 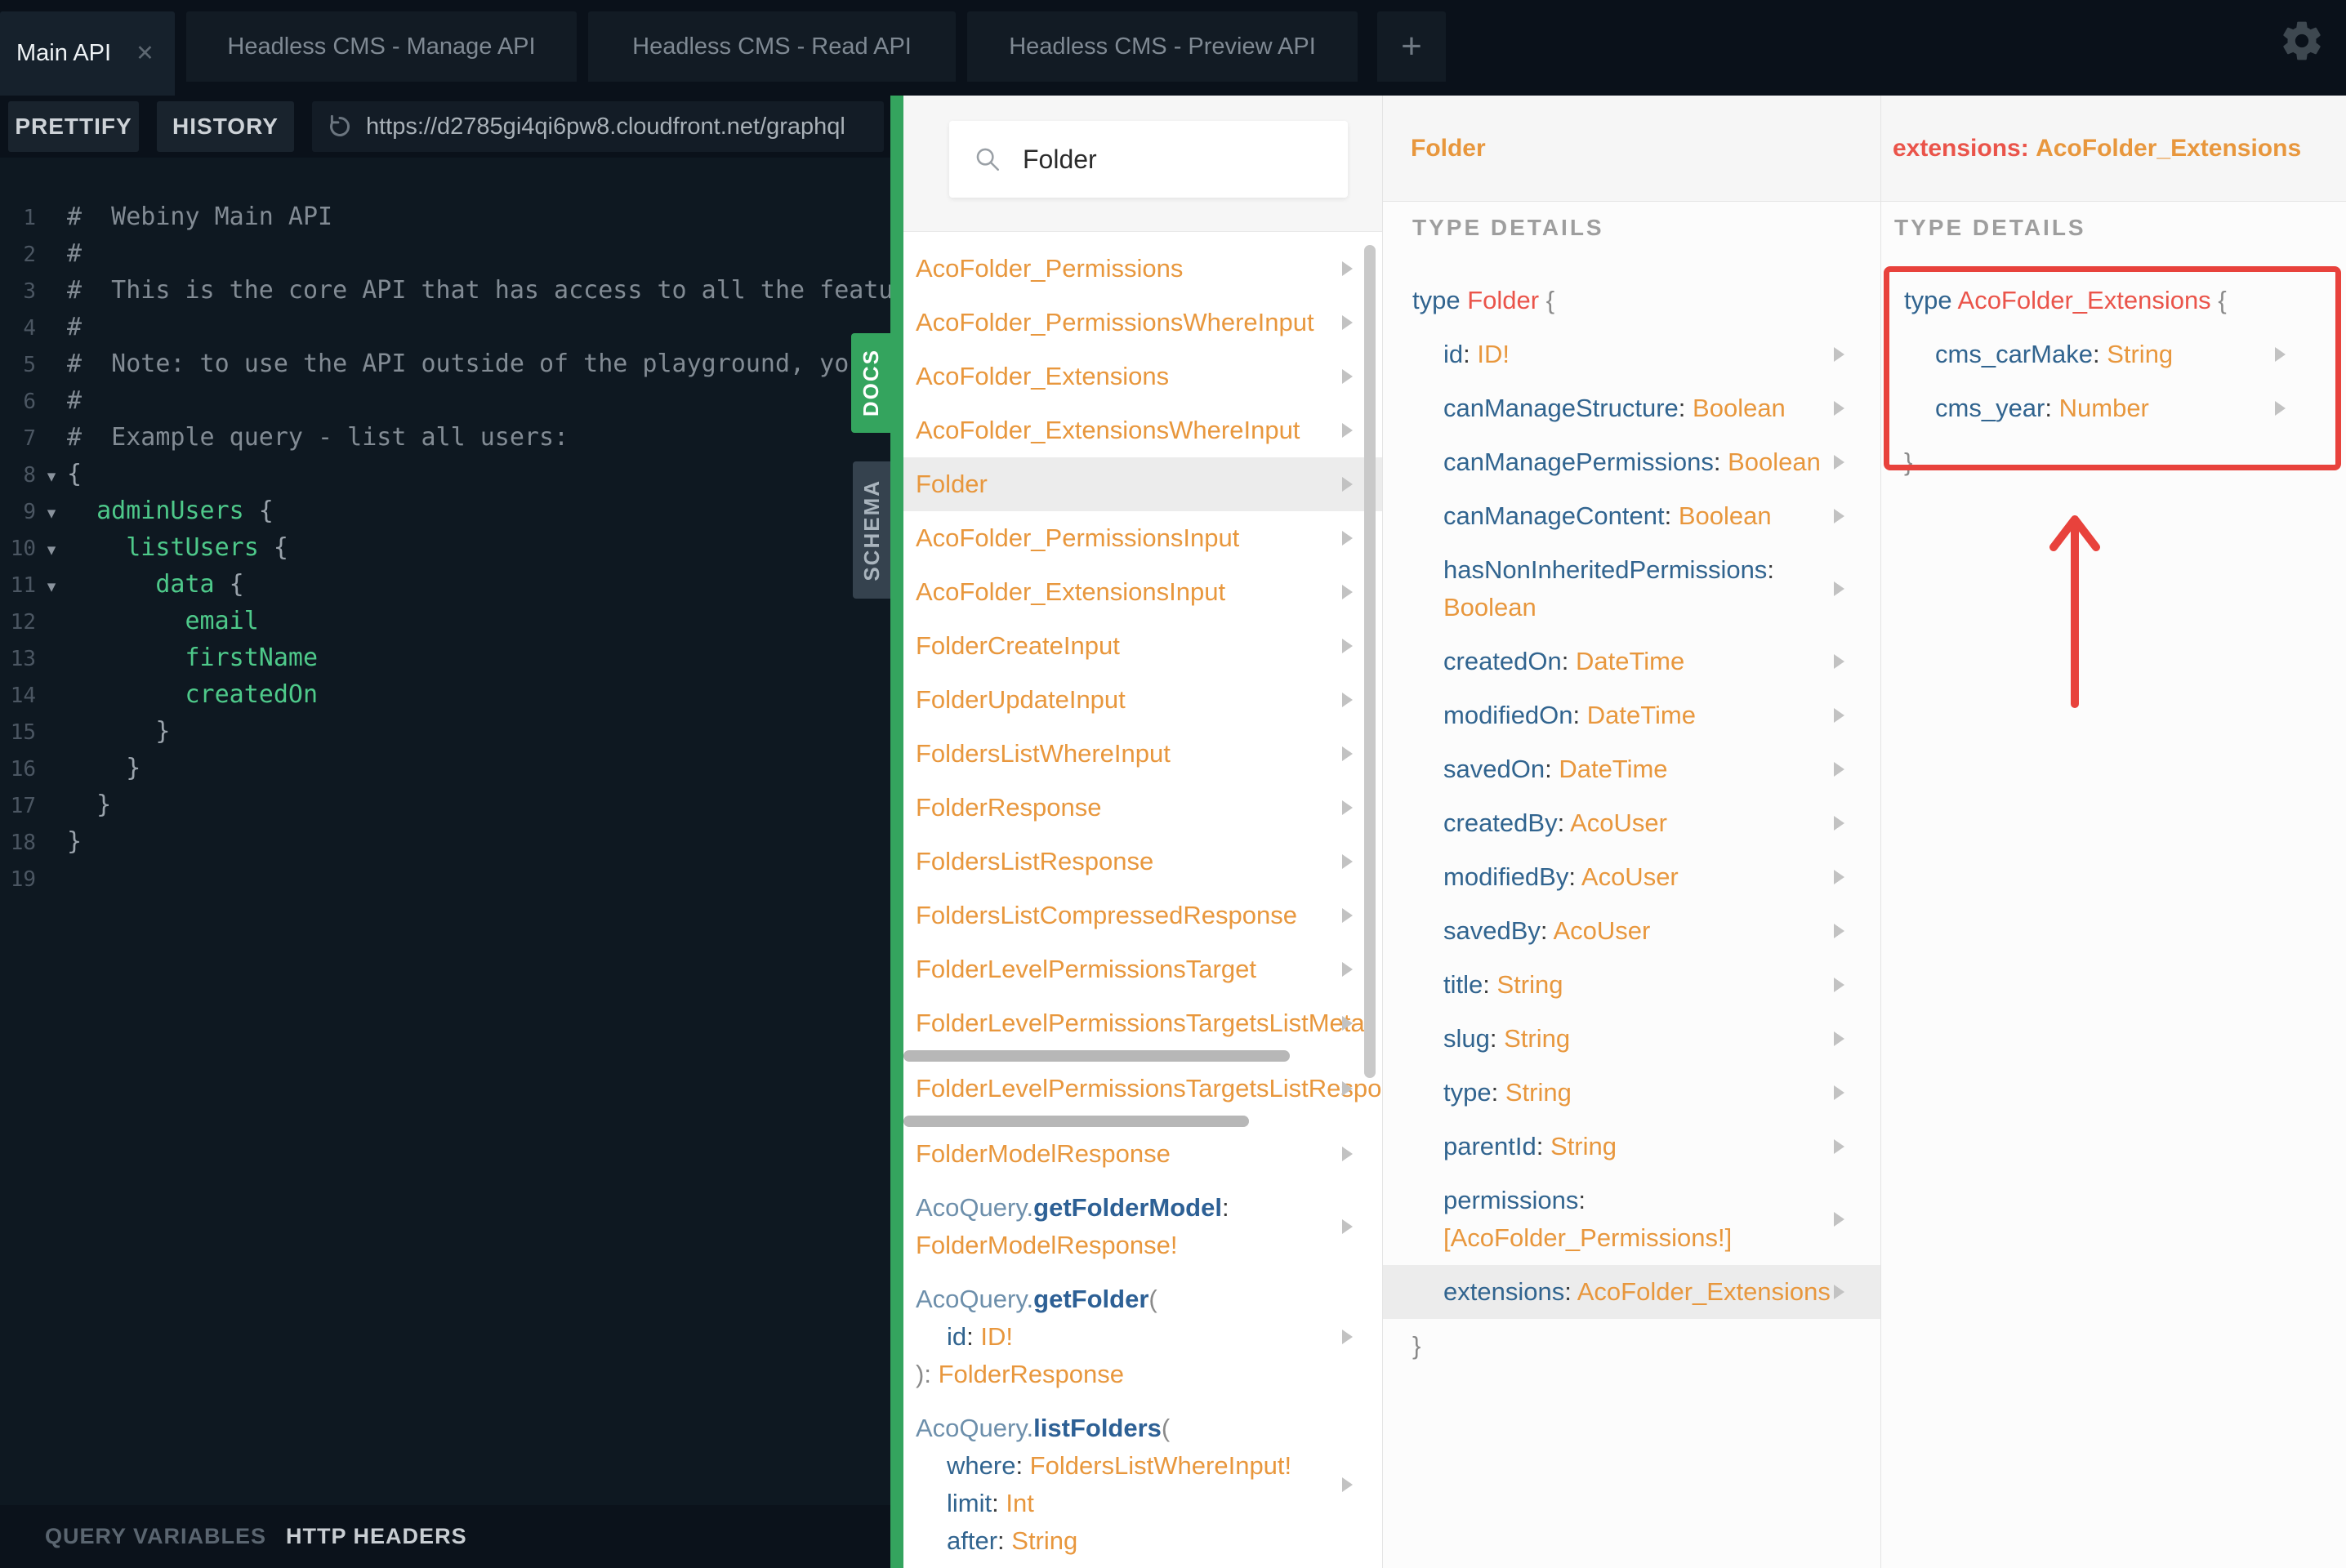 I want to click on prettify-button: PRETTIFY, so click(x=73, y=126).